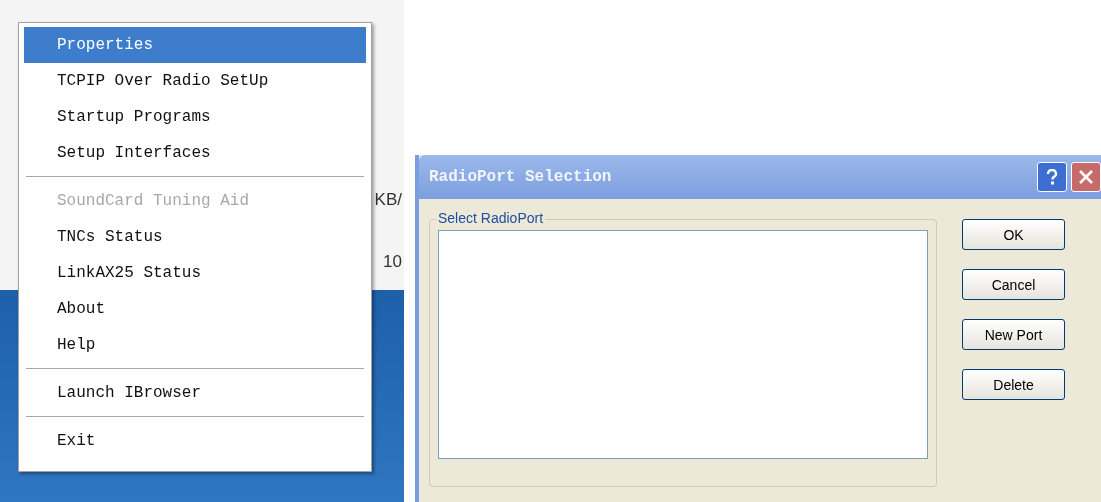  Describe the element at coordinates (1013, 334) in the screenshot. I see `dialog-button: New Port` at that location.